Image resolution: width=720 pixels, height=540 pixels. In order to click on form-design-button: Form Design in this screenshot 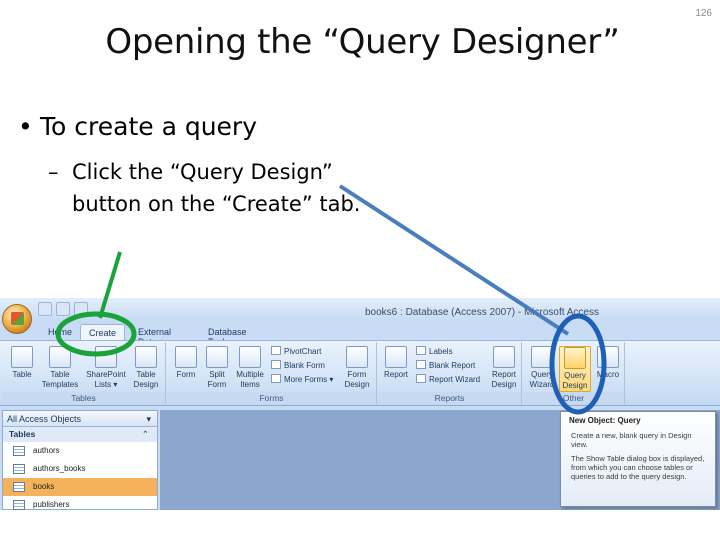, I will do `click(357, 368)`.